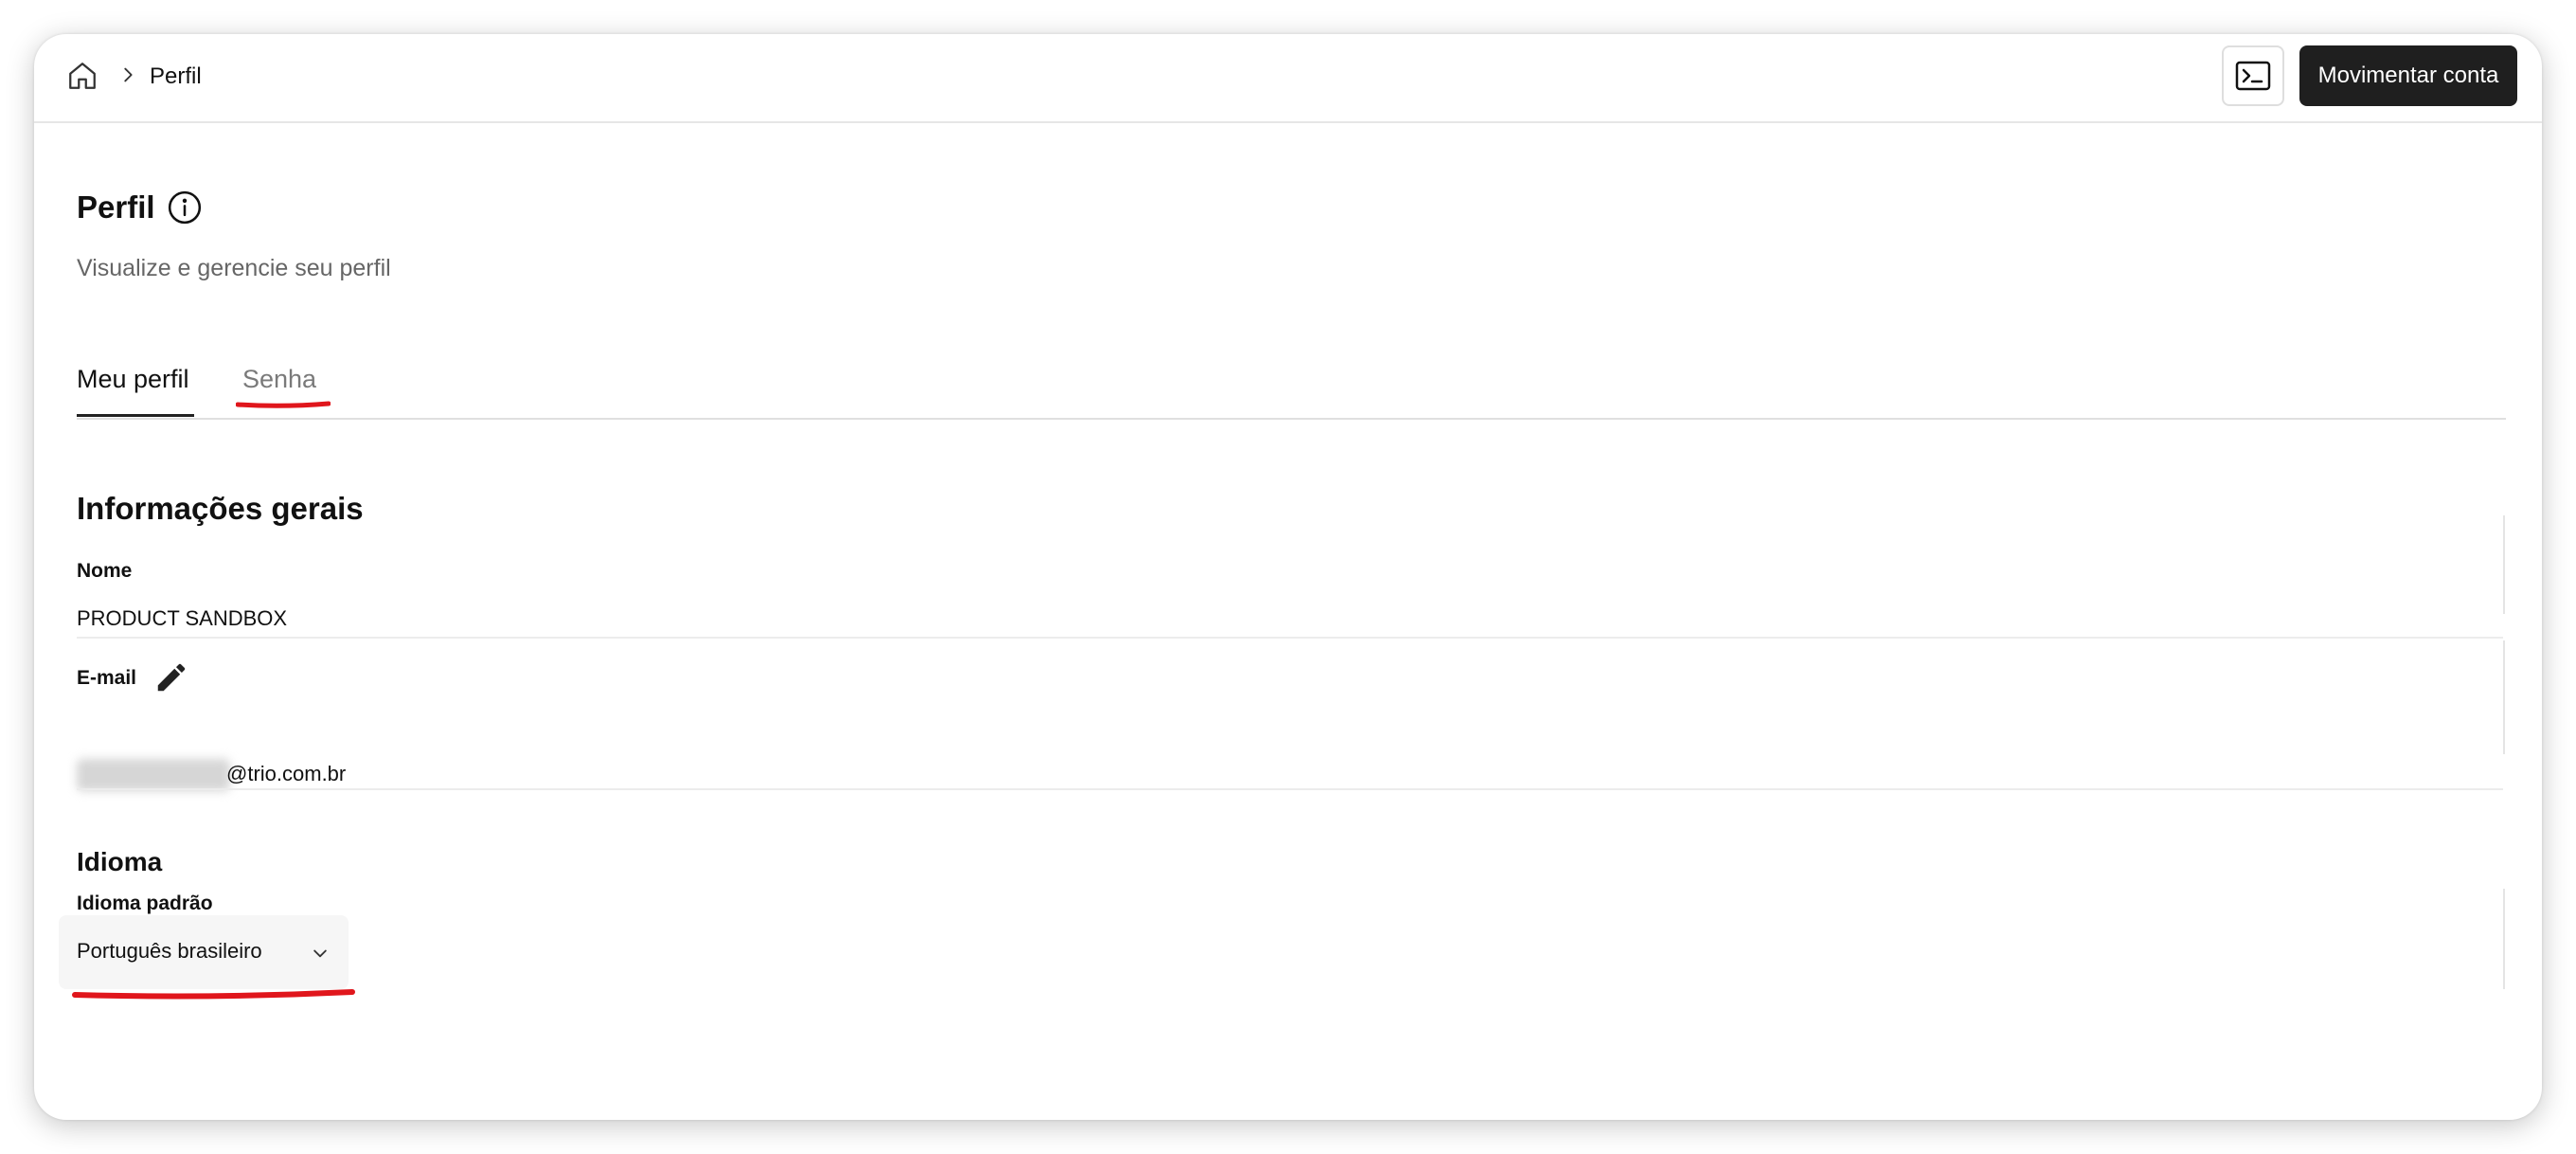 The width and height of the screenshot is (2576, 1154). What do you see at coordinates (185, 207) in the screenshot?
I see `info-icon` at bounding box center [185, 207].